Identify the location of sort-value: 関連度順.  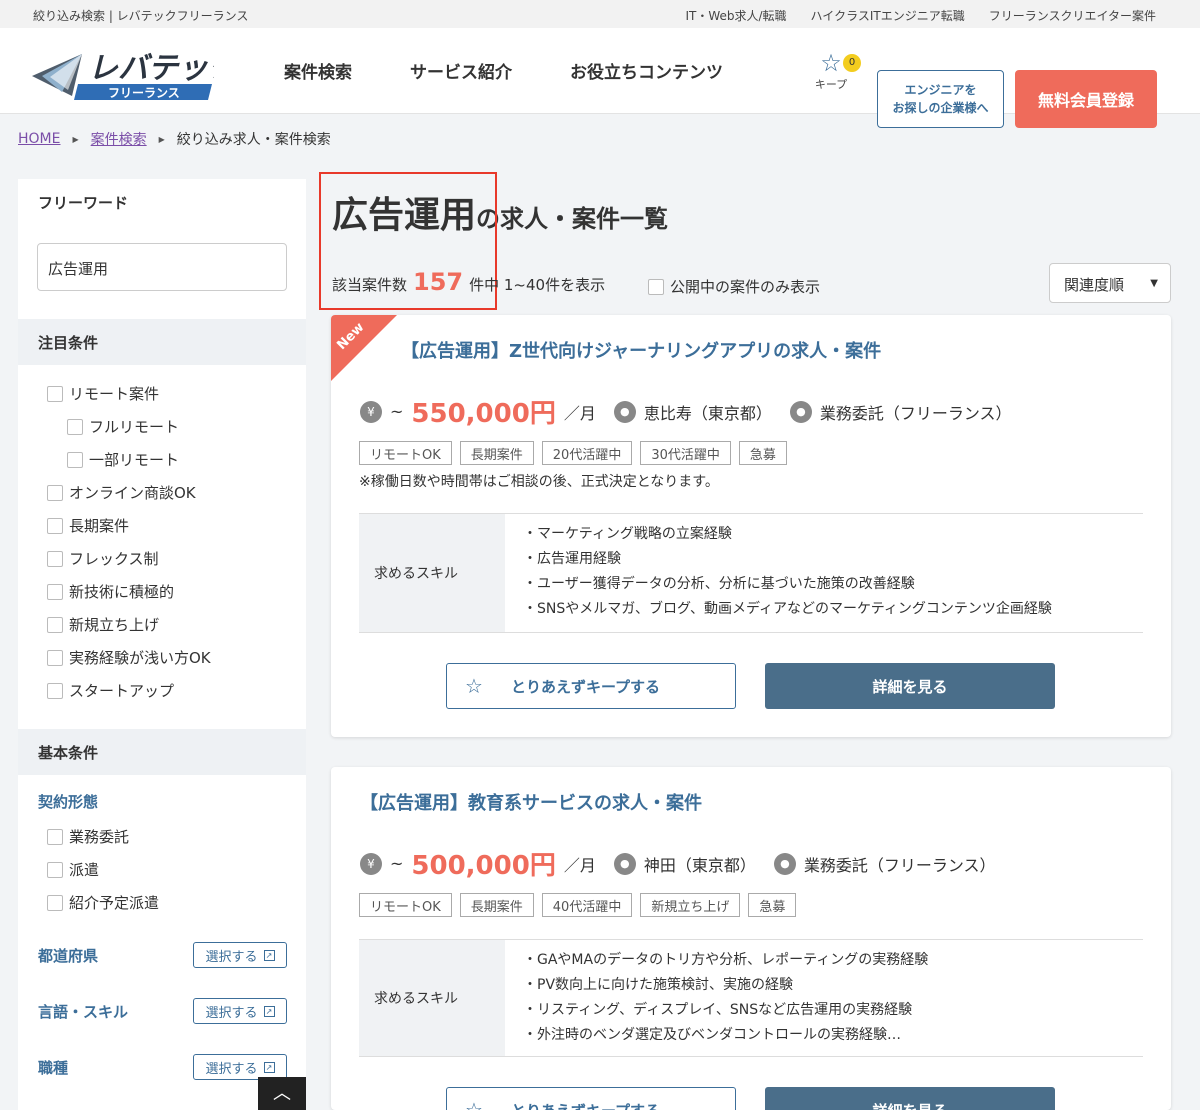
(1094, 285).